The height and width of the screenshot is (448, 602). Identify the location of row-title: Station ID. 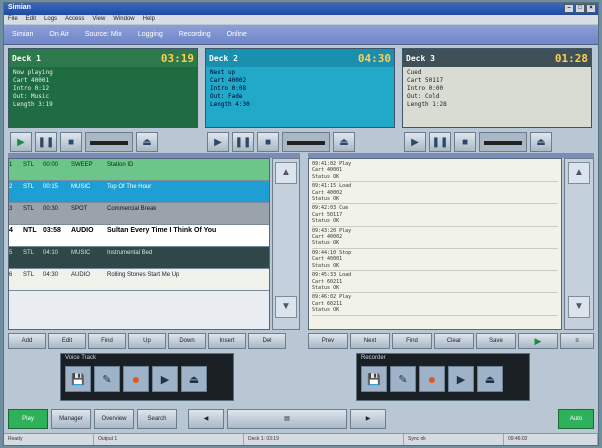
(120, 165).